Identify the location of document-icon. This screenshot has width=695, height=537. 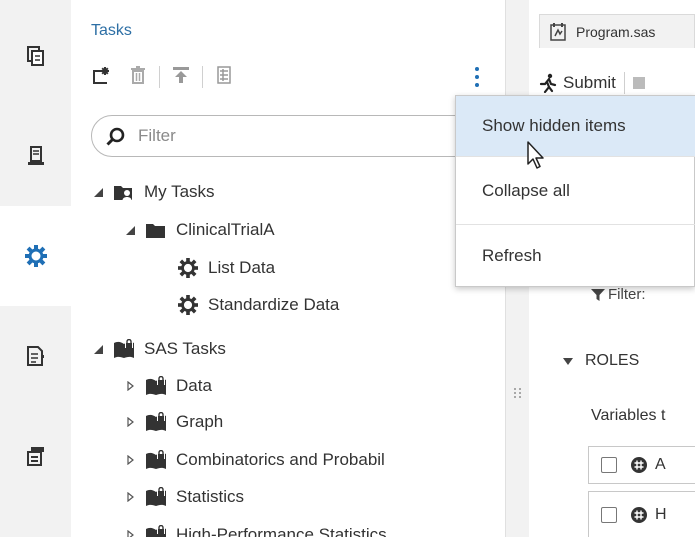
(35, 56).